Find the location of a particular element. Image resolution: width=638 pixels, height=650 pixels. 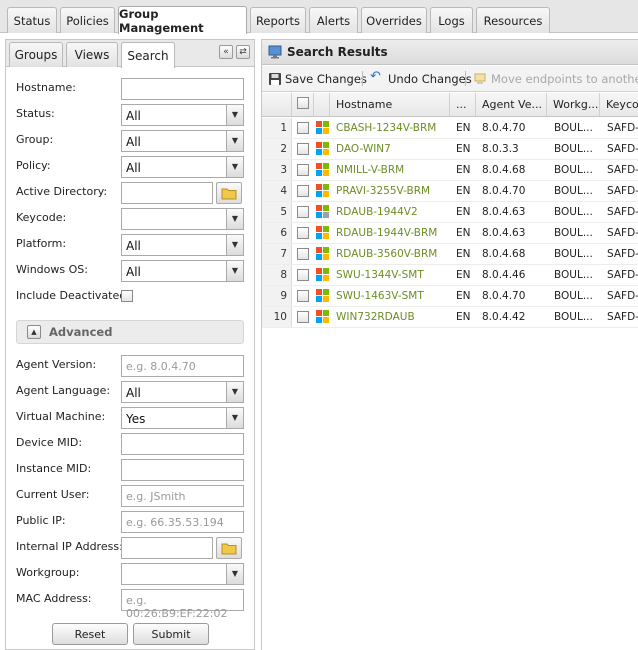

table-row: 4 PRAVI-3255V-BRM EN 8.0.4.70 BOUL... SAFD- is located at coordinates (450, 191).